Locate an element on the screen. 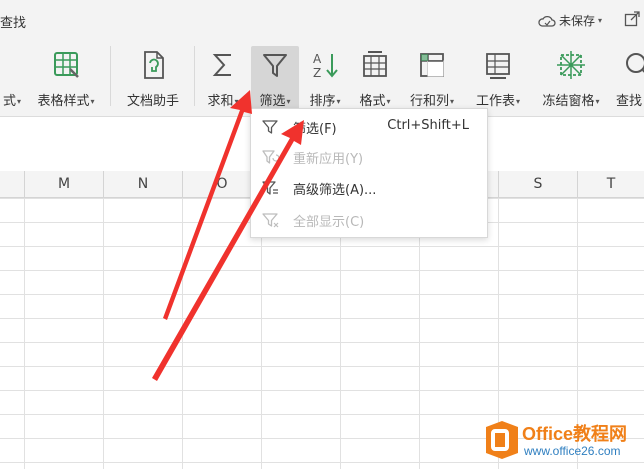 Image resolution: width=644 pixels, height=469 pixels. corner-cell is located at coordinates (12, 184).